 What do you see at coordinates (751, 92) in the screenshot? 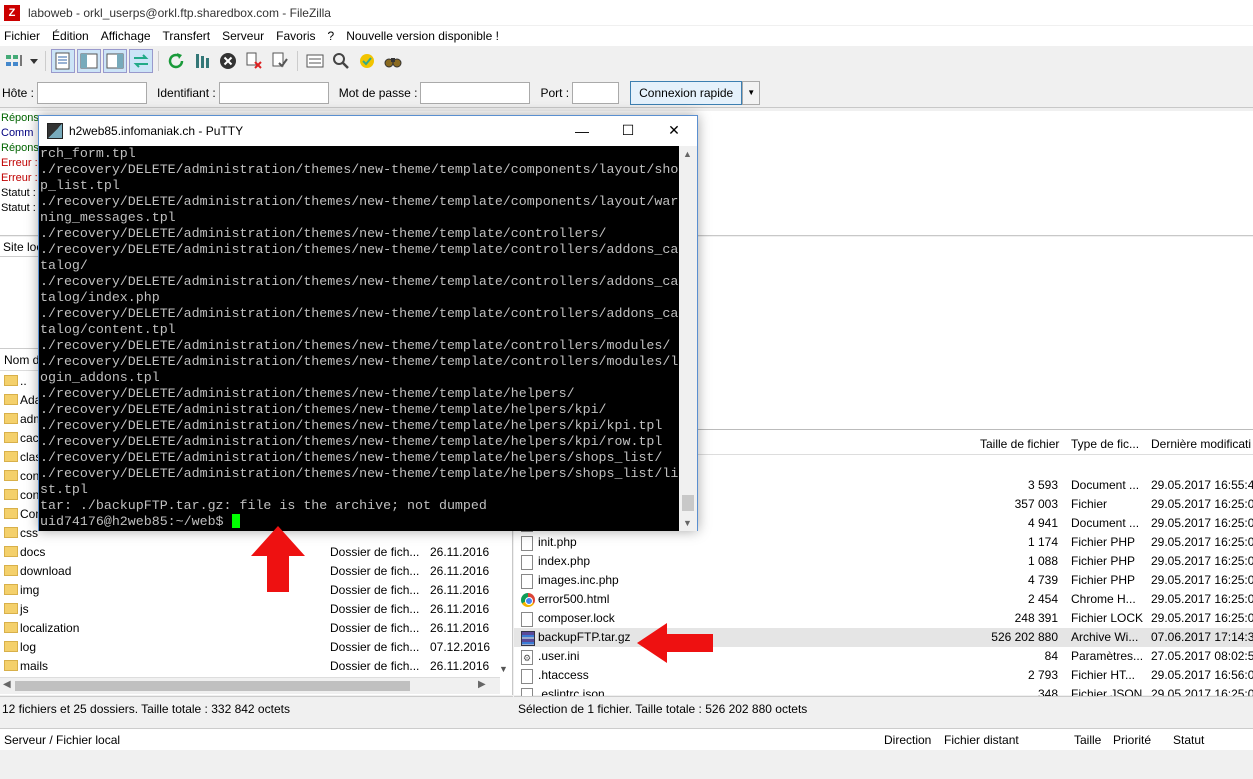
I see `quickconnect-dropdown-icon: ▼` at bounding box center [751, 92].